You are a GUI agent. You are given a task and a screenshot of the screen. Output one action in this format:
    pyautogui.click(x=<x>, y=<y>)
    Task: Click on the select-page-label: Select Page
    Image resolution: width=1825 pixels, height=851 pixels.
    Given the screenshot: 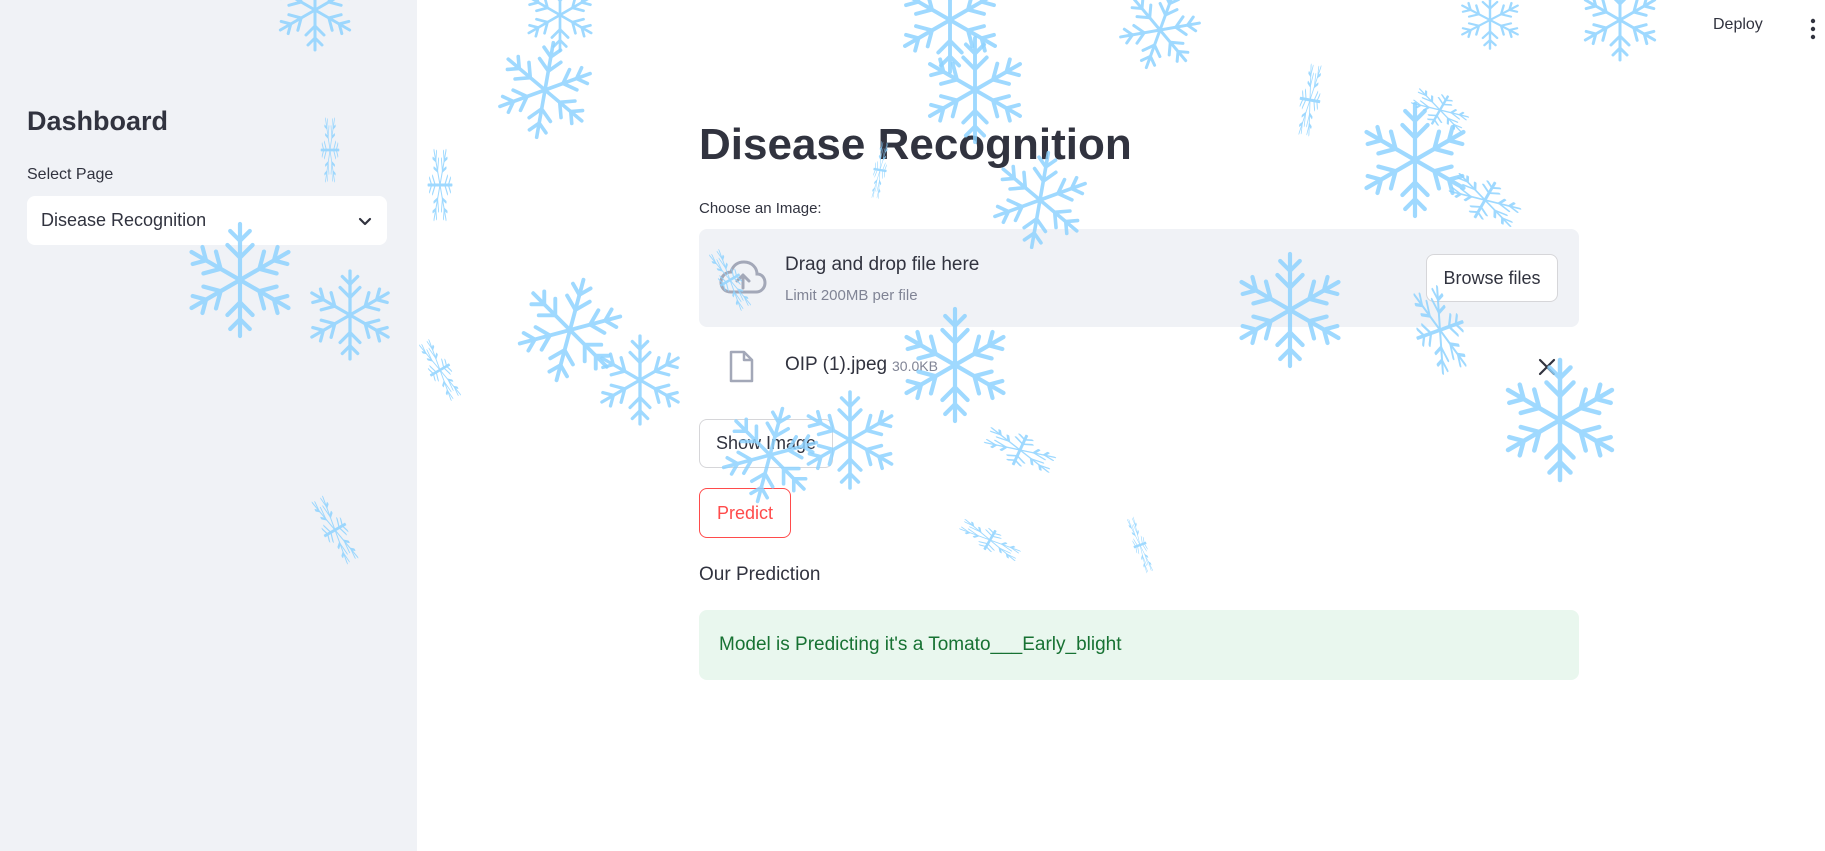 What is the action you would take?
    pyautogui.click(x=70, y=174)
    